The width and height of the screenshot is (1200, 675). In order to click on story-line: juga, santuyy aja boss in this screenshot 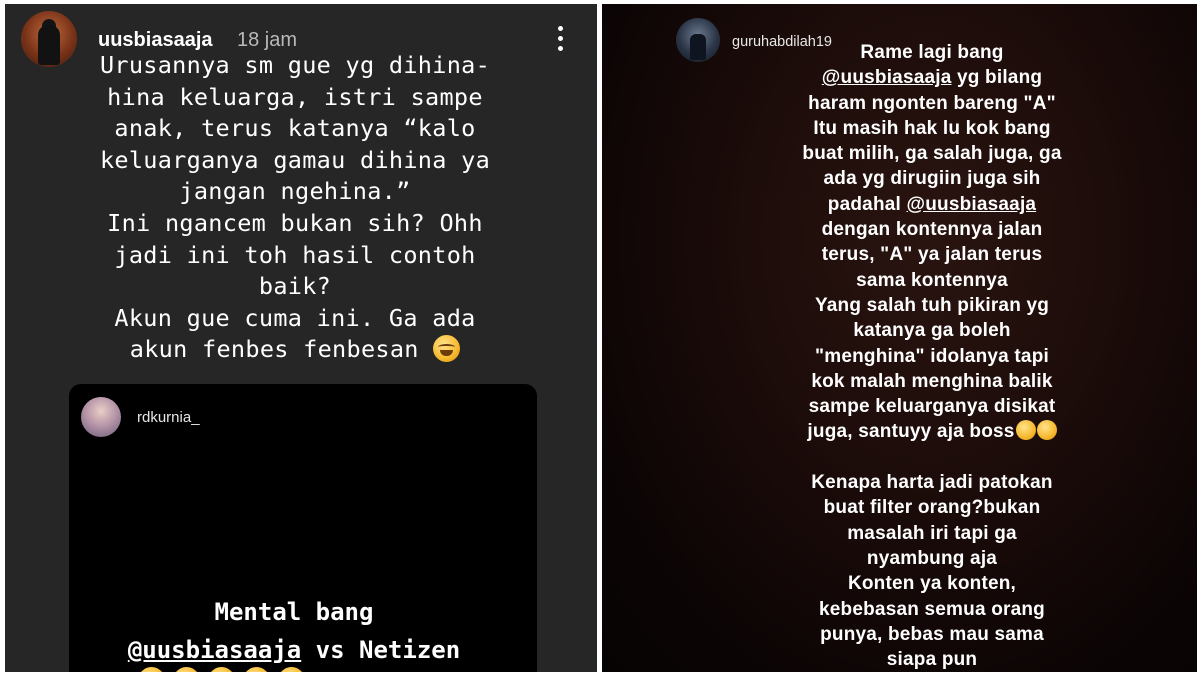, I will do `click(932, 431)`.